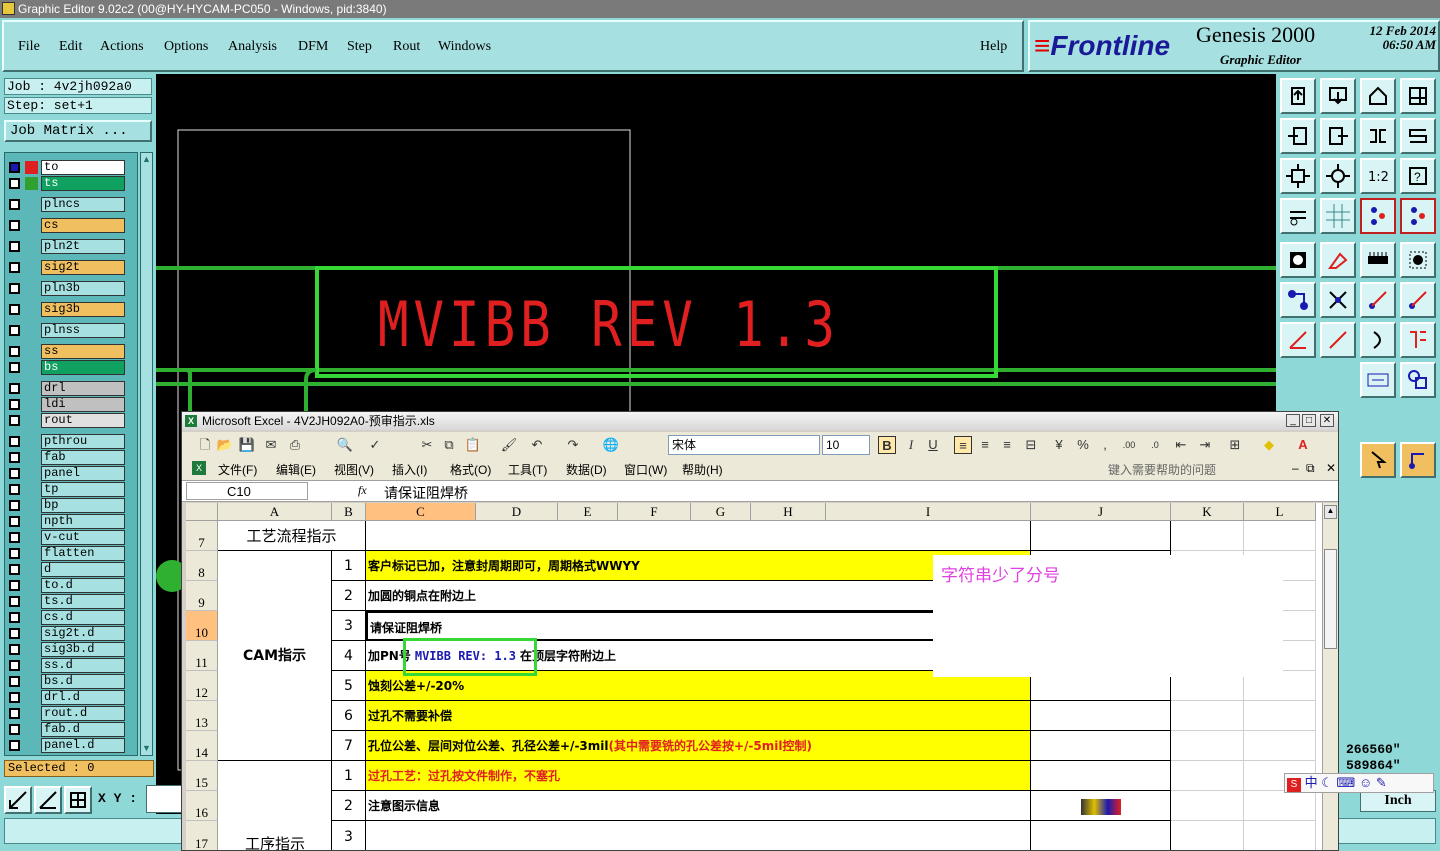 The width and height of the screenshot is (1440, 851). What do you see at coordinates (83, 585) in the screenshot?
I see `layer-name: to.d` at bounding box center [83, 585].